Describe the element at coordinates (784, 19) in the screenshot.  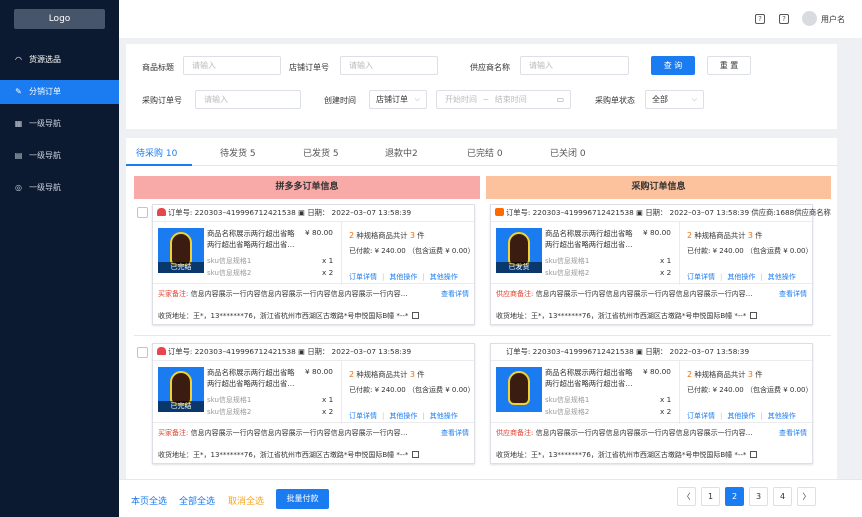
I see `question-icon: ?` at that location.